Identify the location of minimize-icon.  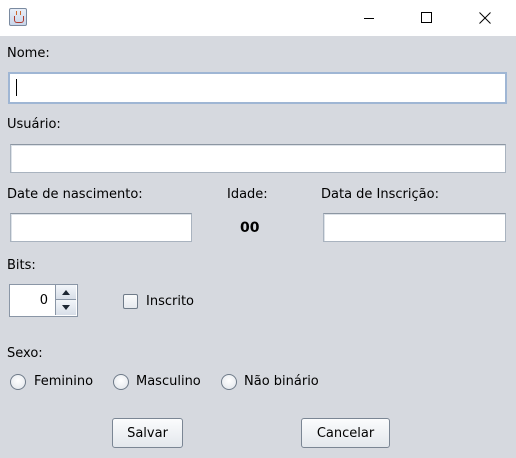
(369, 18).